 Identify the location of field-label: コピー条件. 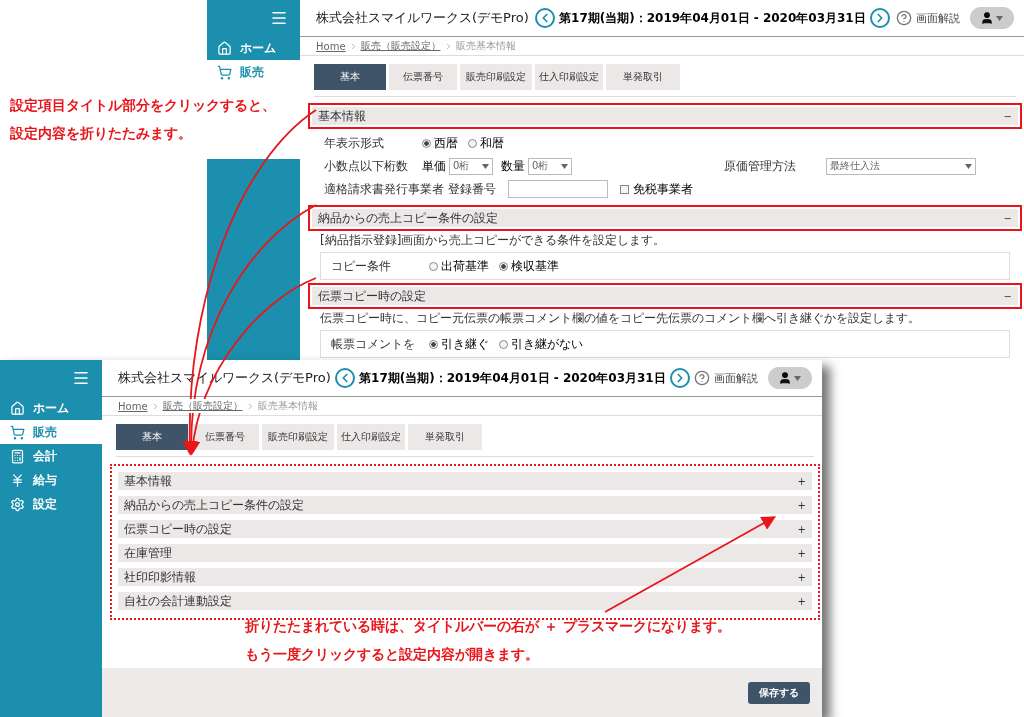
(361, 266).